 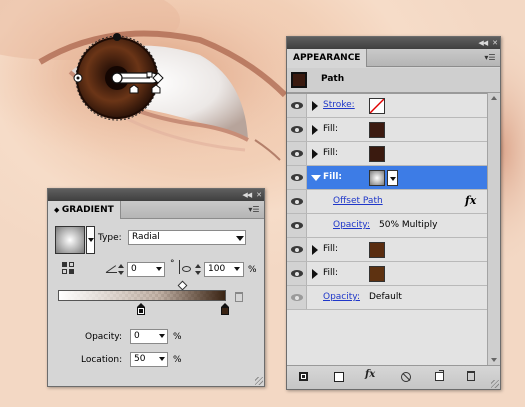 What do you see at coordinates (393, 377) in the screenshot?
I see `appearance-footer: fx` at bounding box center [393, 377].